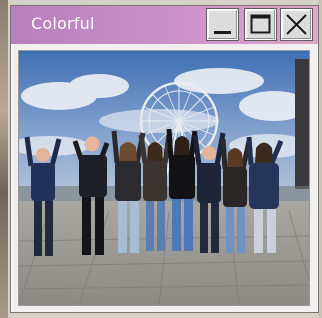  I want to click on minimize-icon, so click(222, 32).